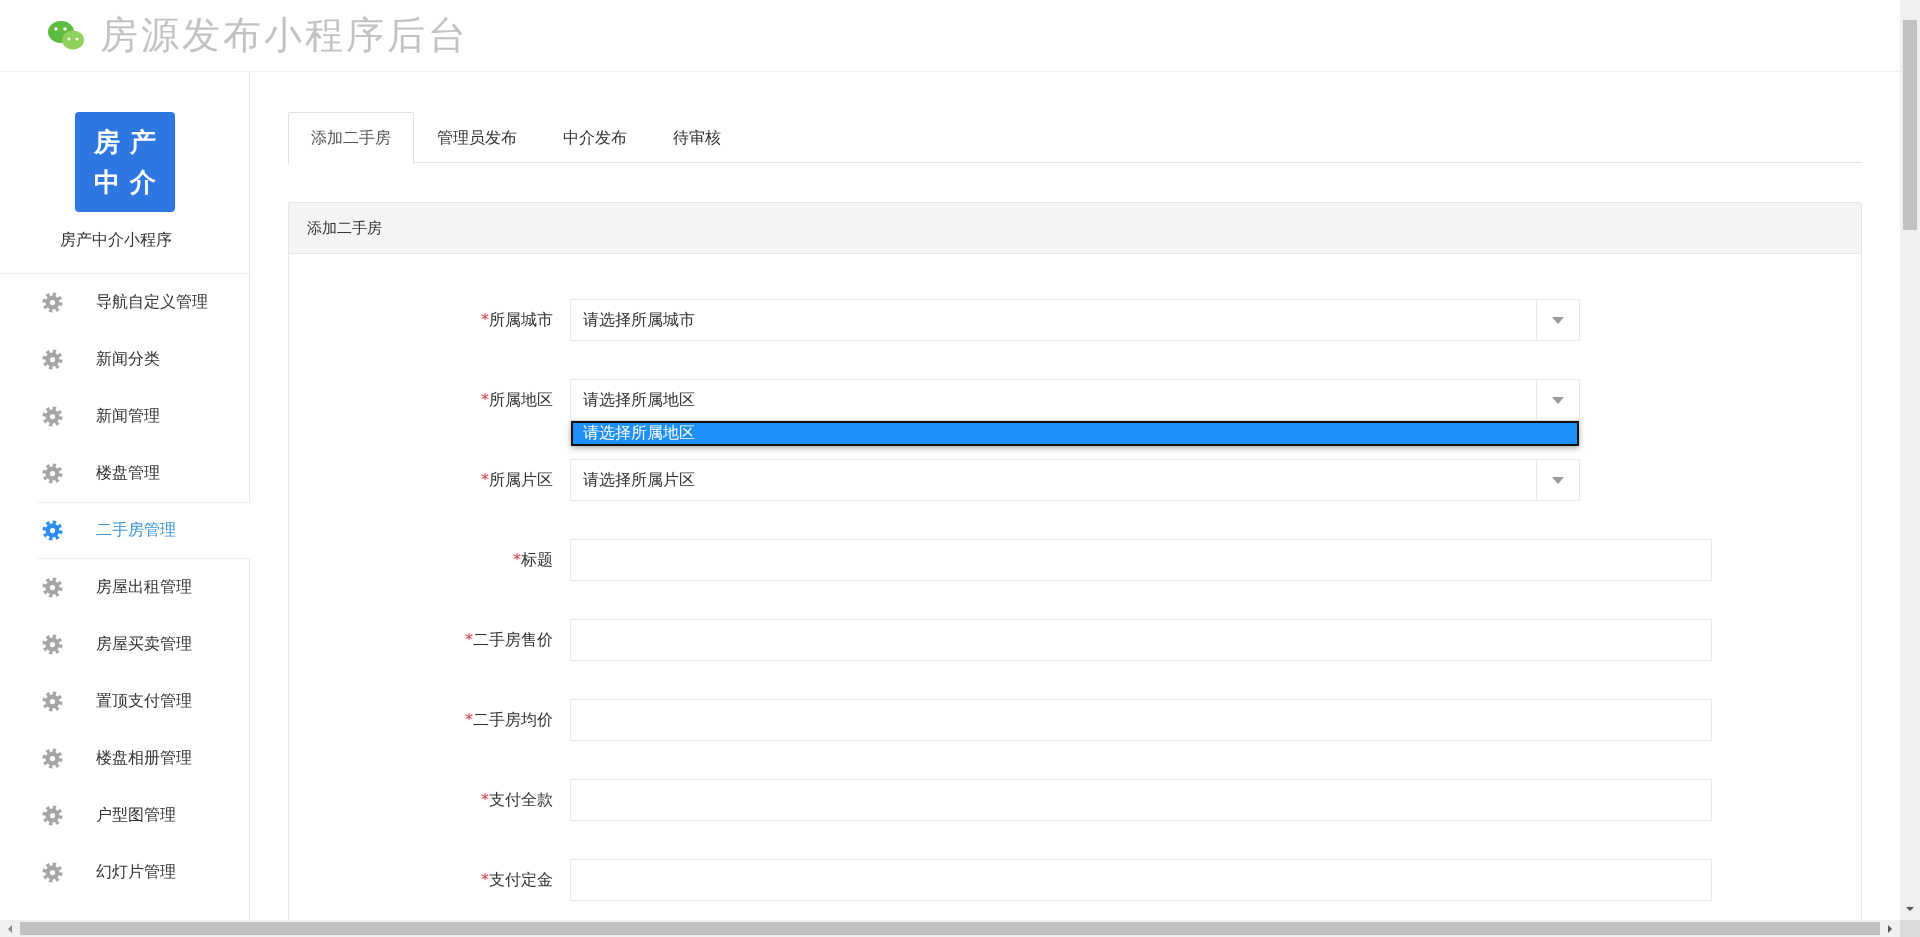 This screenshot has width=1920, height=937. I want to click on sidebar-item-label: 楼盘相册管理, so click(144, 758).